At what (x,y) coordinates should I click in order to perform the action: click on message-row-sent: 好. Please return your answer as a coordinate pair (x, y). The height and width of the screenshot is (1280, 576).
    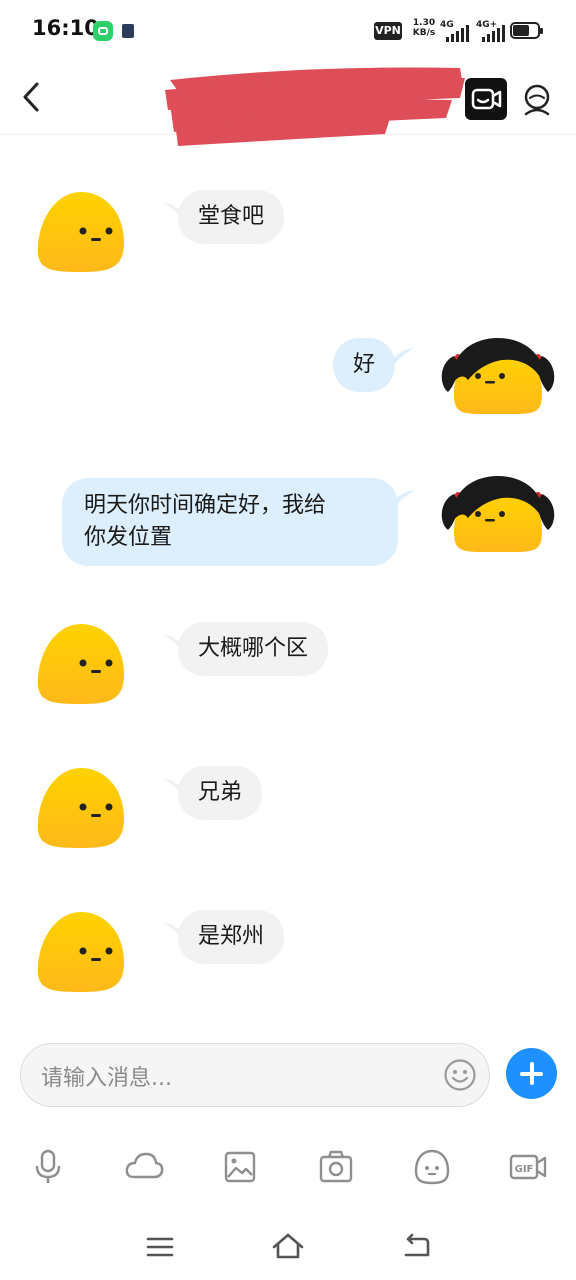
    Looking at the image, I should click on (288, 386).